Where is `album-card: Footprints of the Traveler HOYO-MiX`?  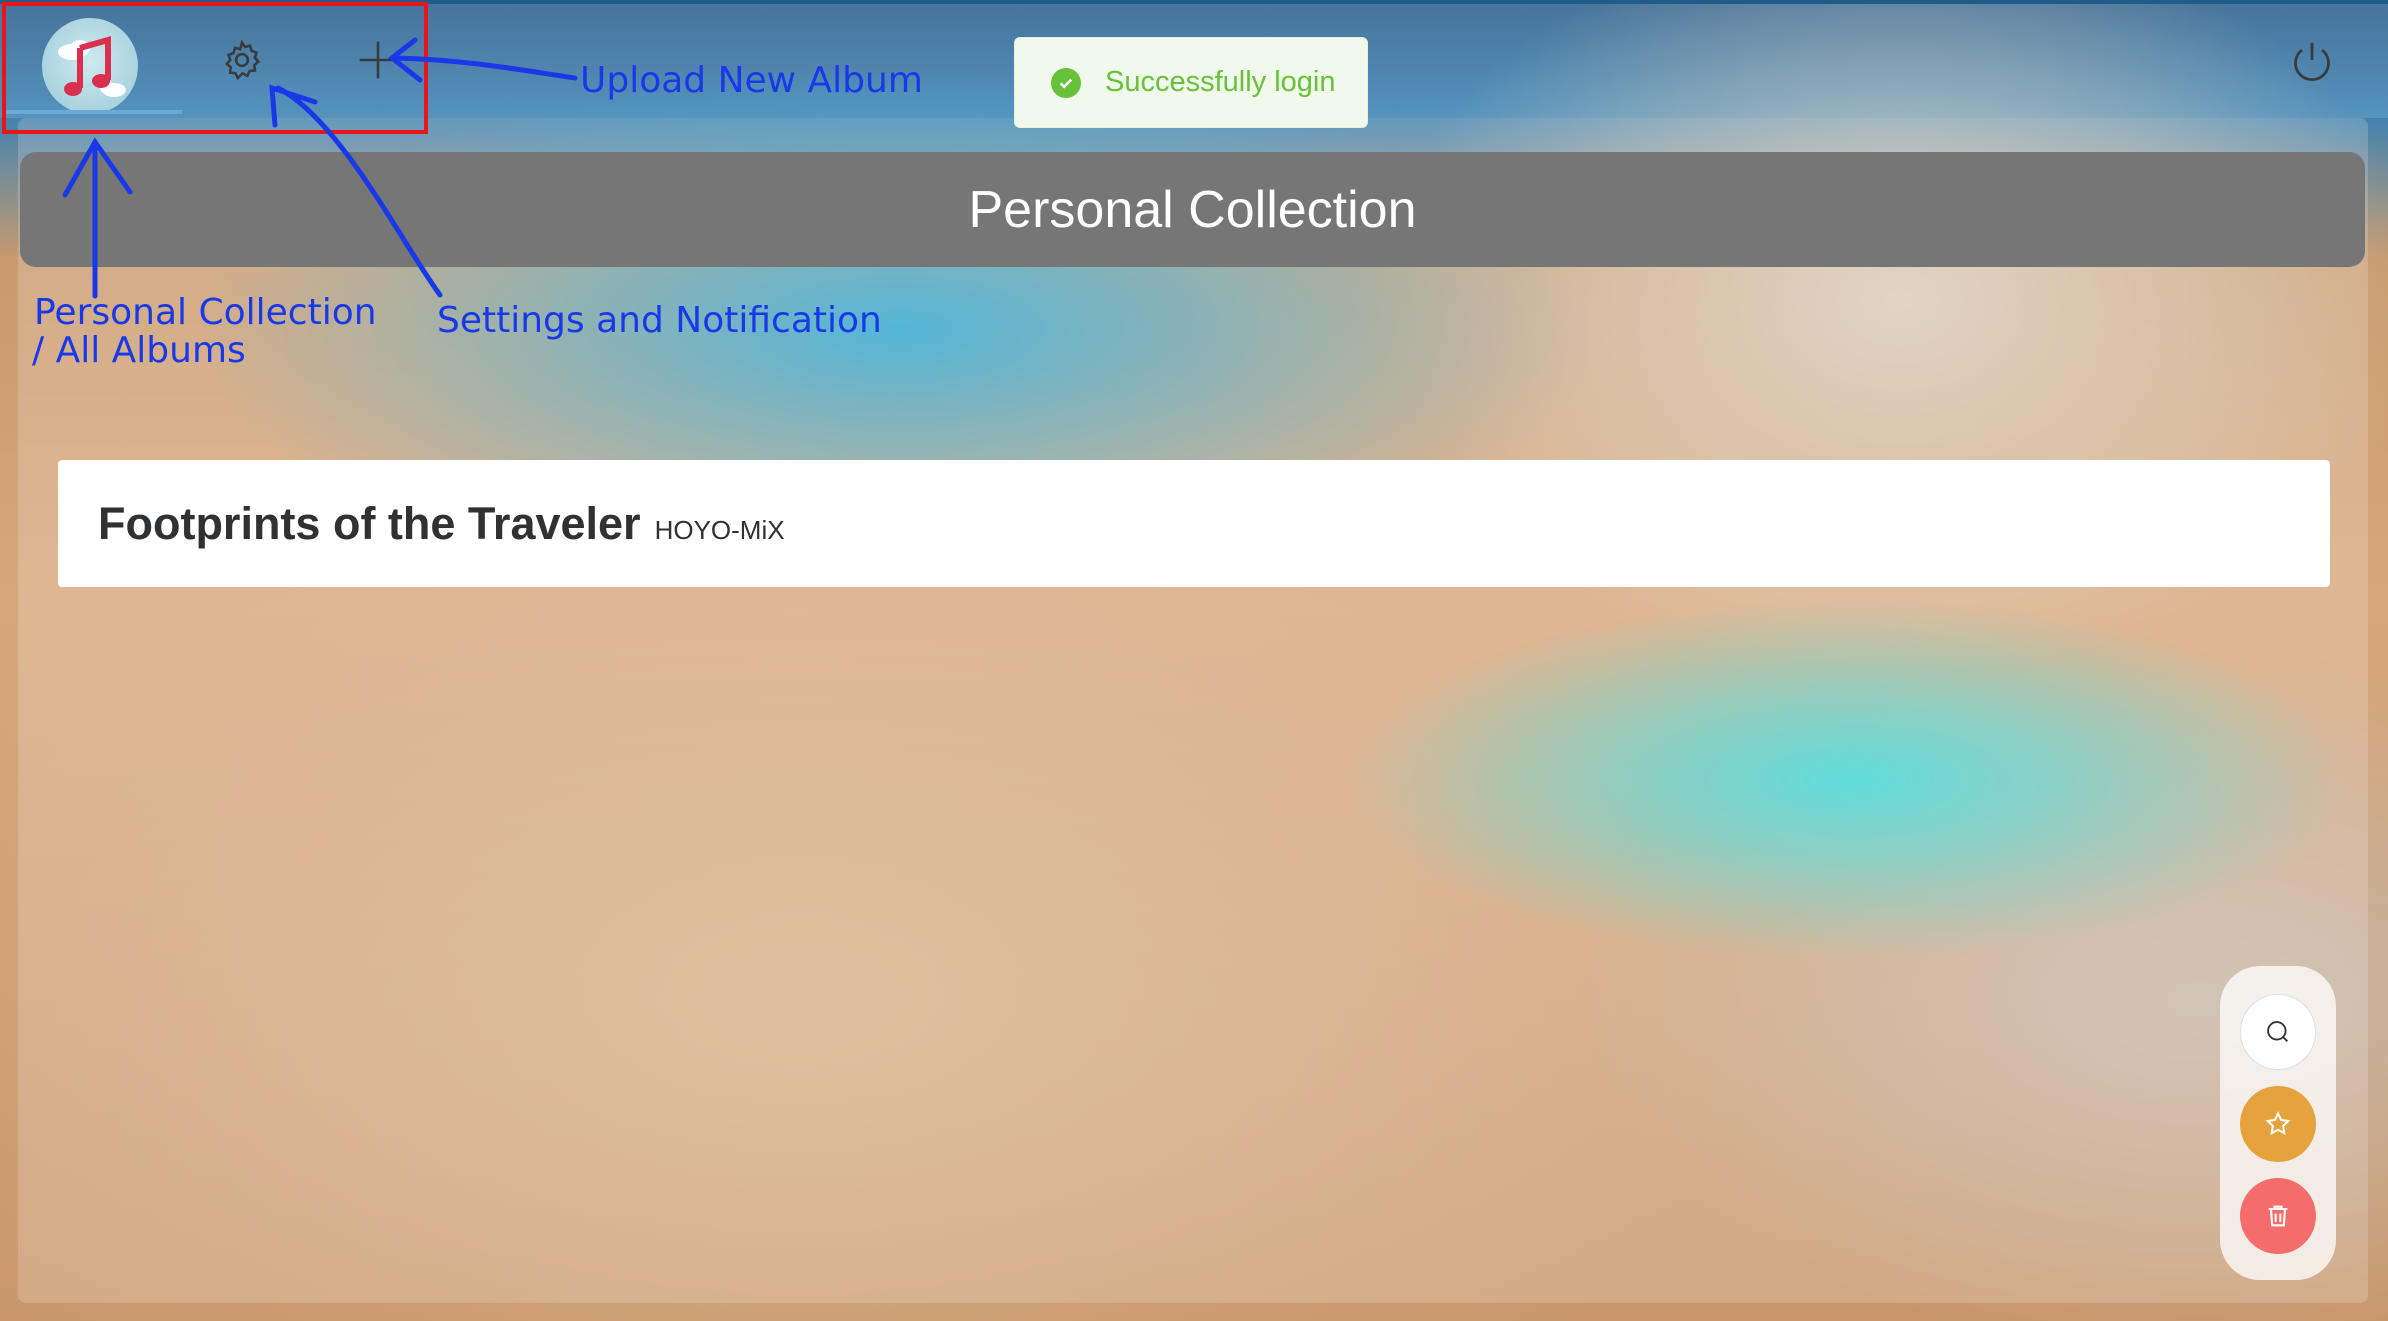 album-card: Footprints of the Traveler HOYO-MiX is located at coordinates (1194, 523).